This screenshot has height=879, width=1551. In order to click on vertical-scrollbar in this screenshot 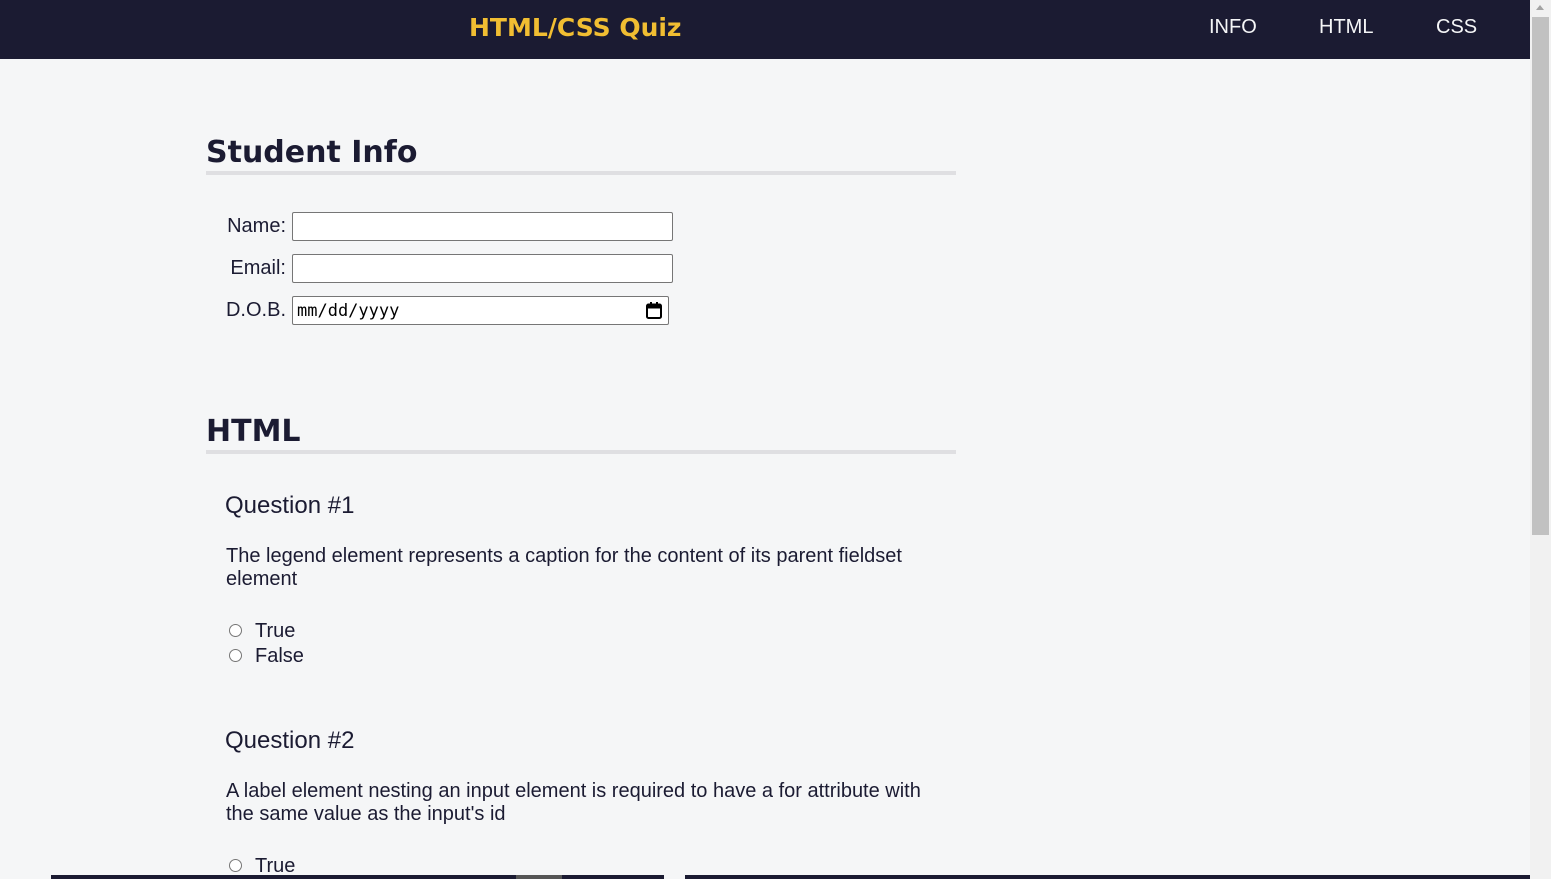, I will do `click(1540, 439)`.